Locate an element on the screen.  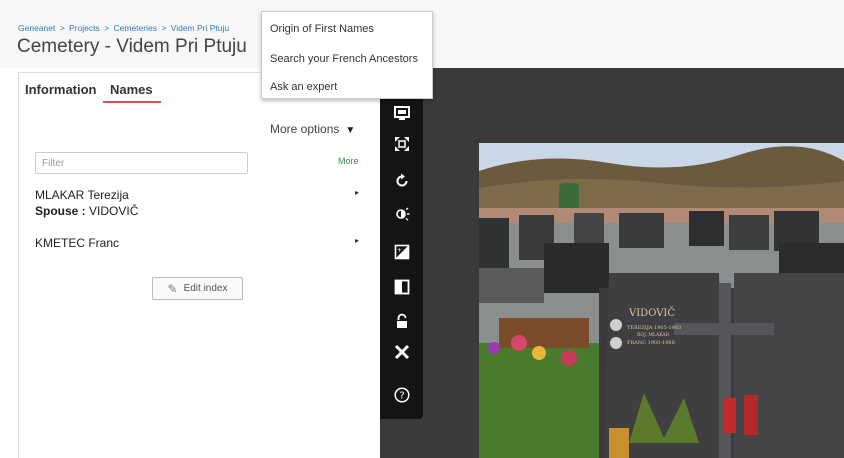
entry-name: KMETEC Franc is located at coordinates (77, 243).